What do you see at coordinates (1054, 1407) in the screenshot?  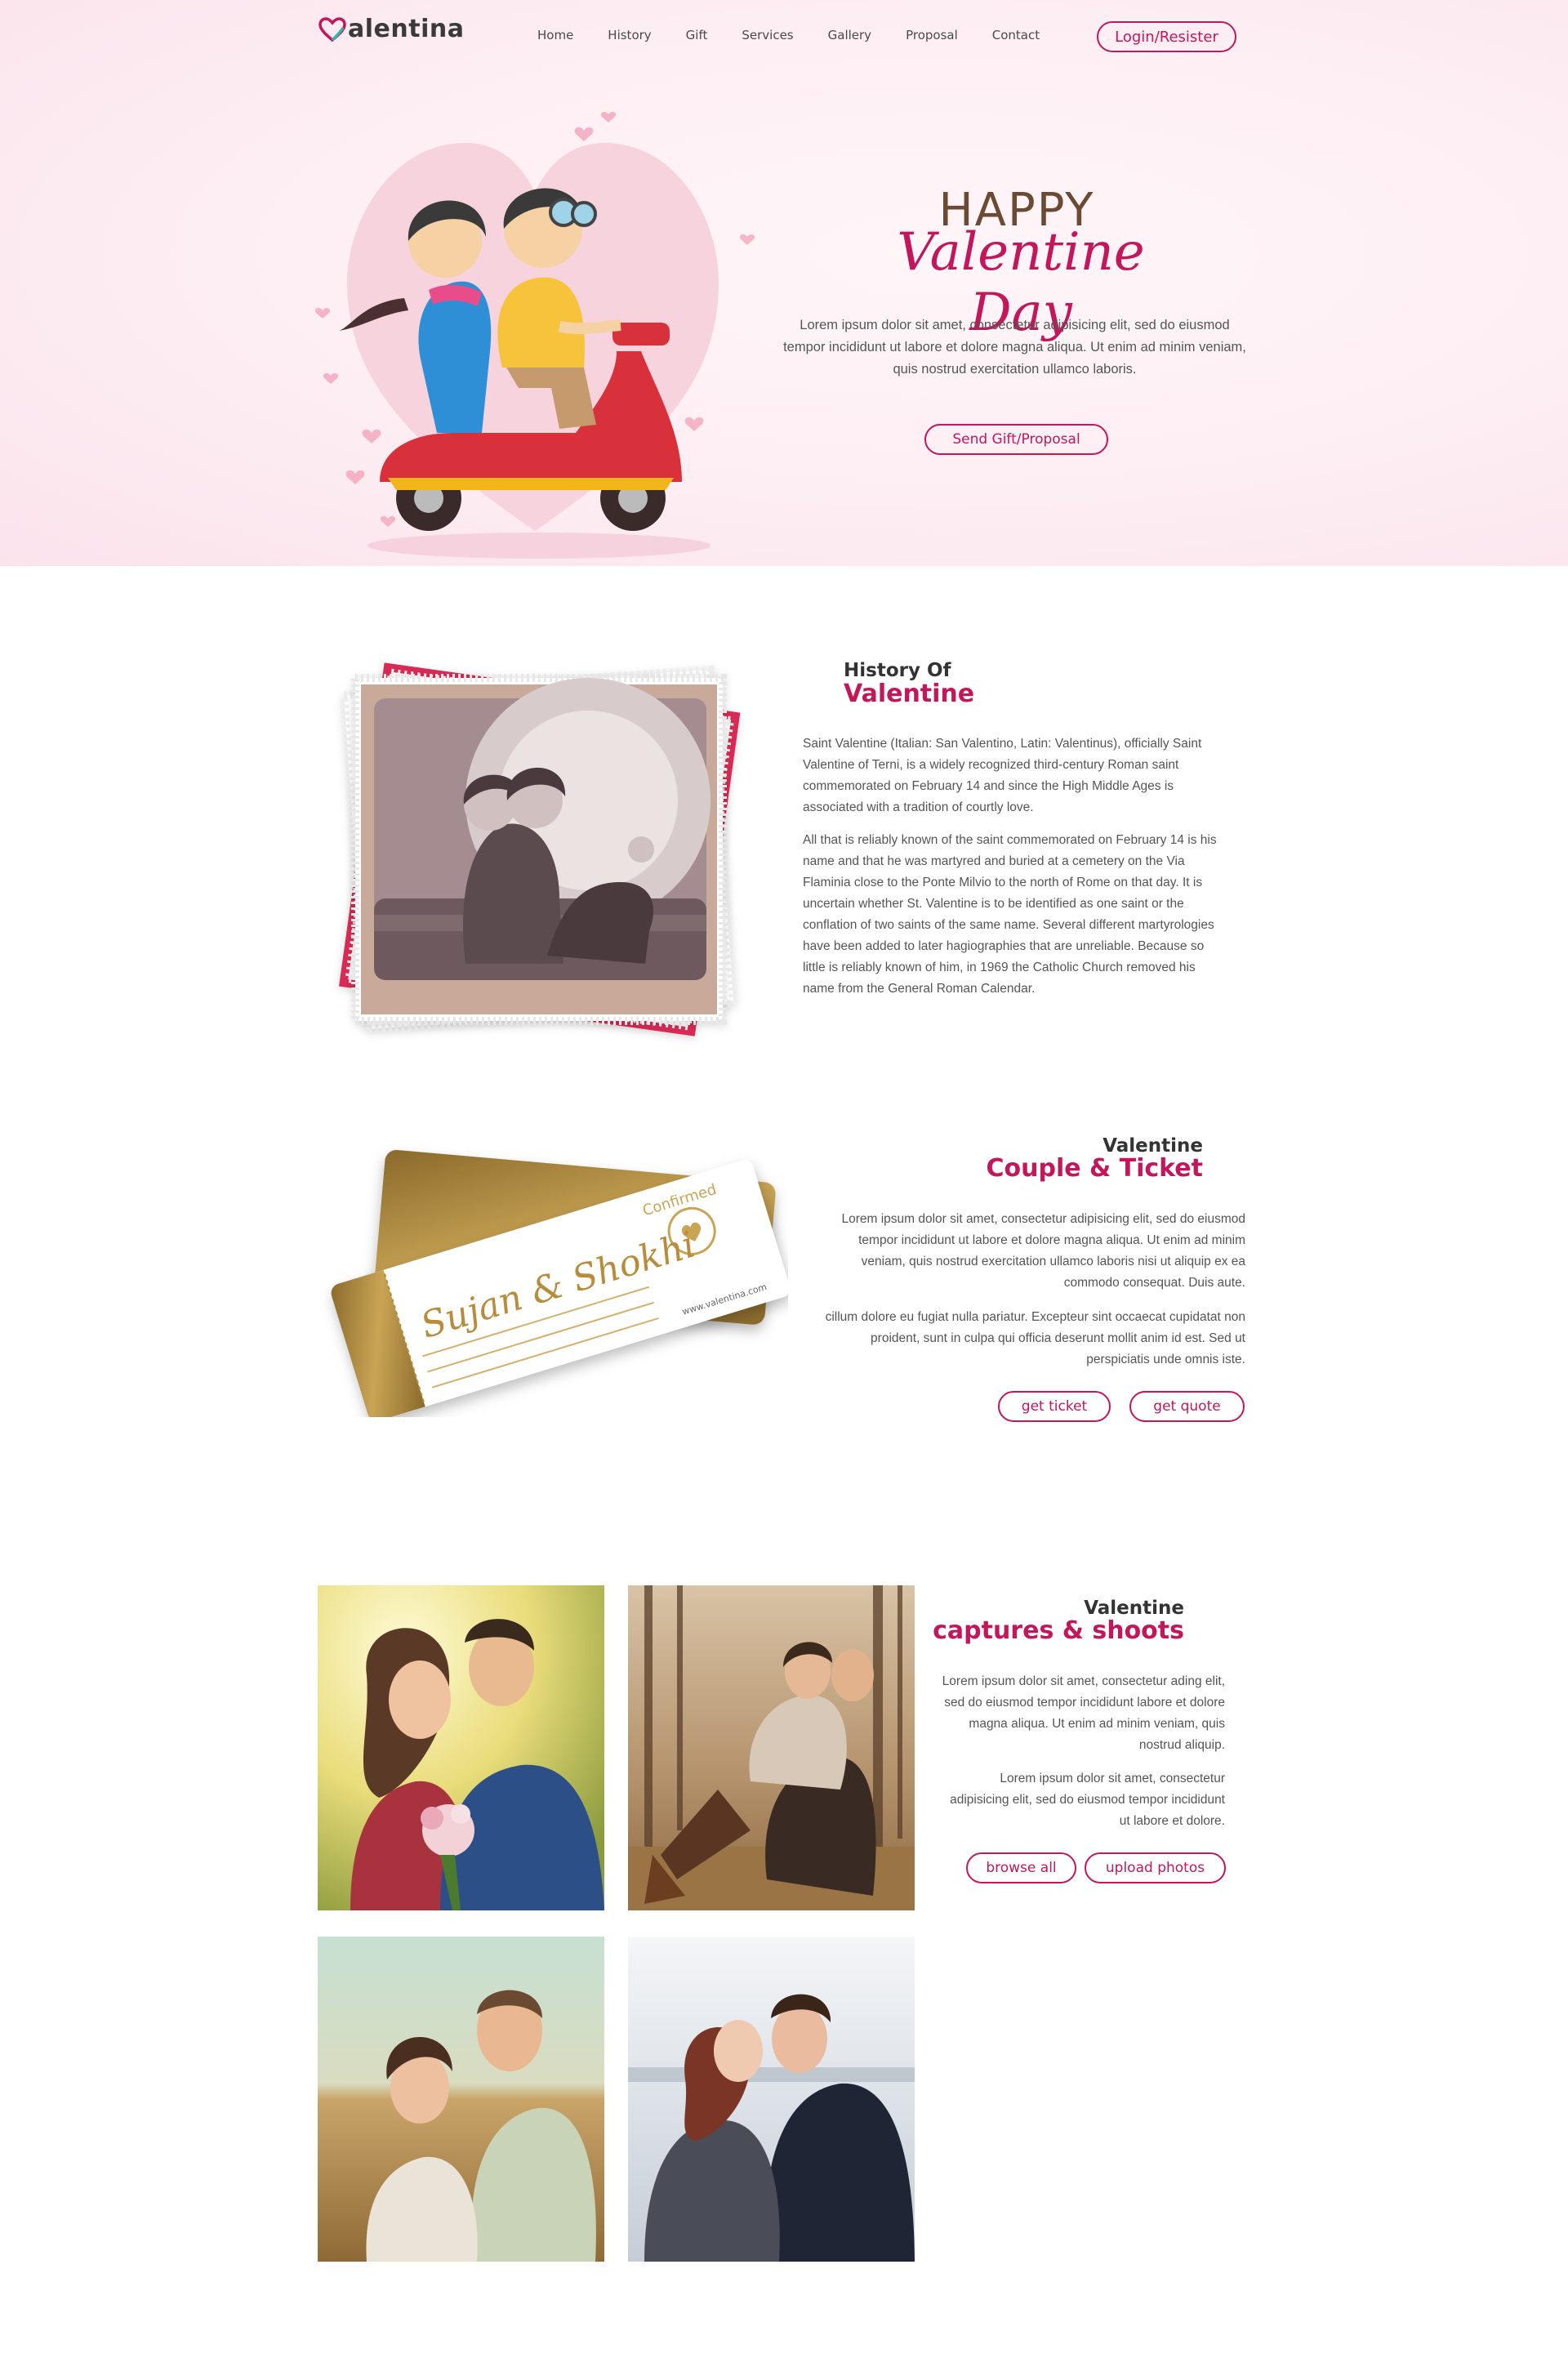 I see `get-ticket-button: get ticket` at bounding box center [1054, 1407].